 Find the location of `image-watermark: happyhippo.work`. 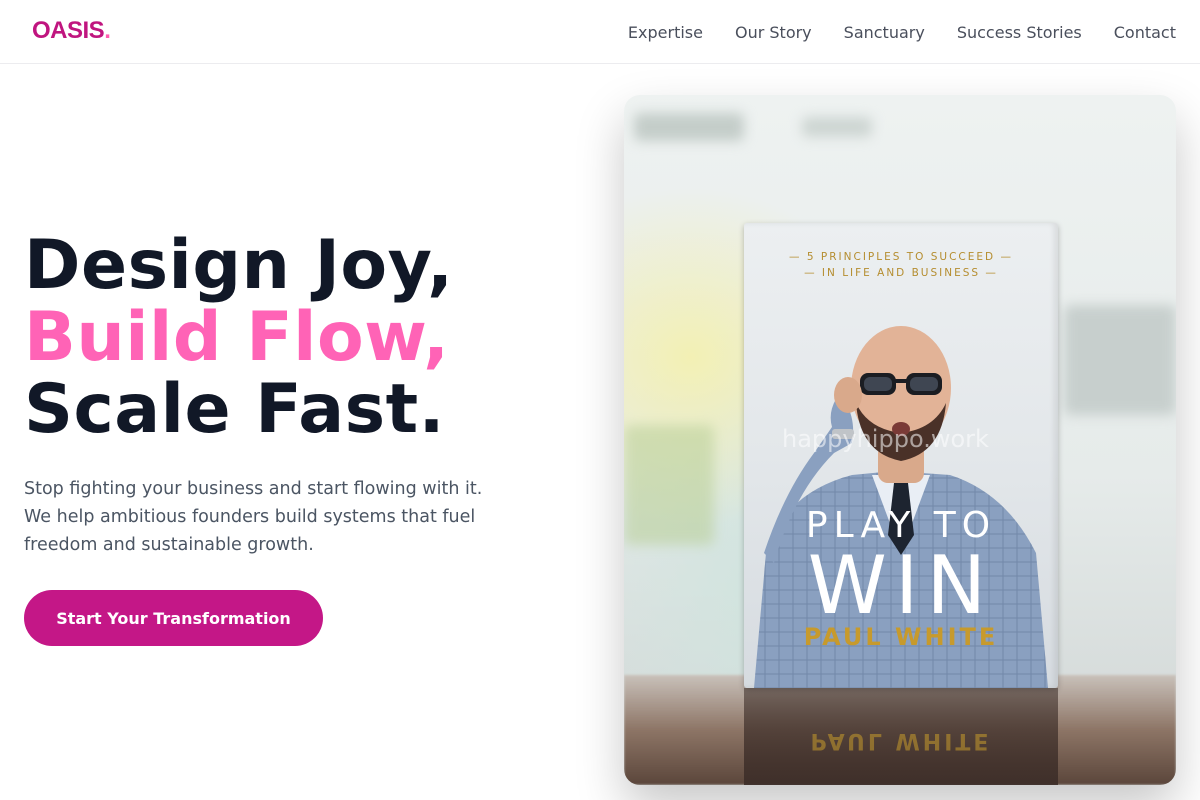

image-watermark: happyhippo.work is located at coordinates (885, 439).